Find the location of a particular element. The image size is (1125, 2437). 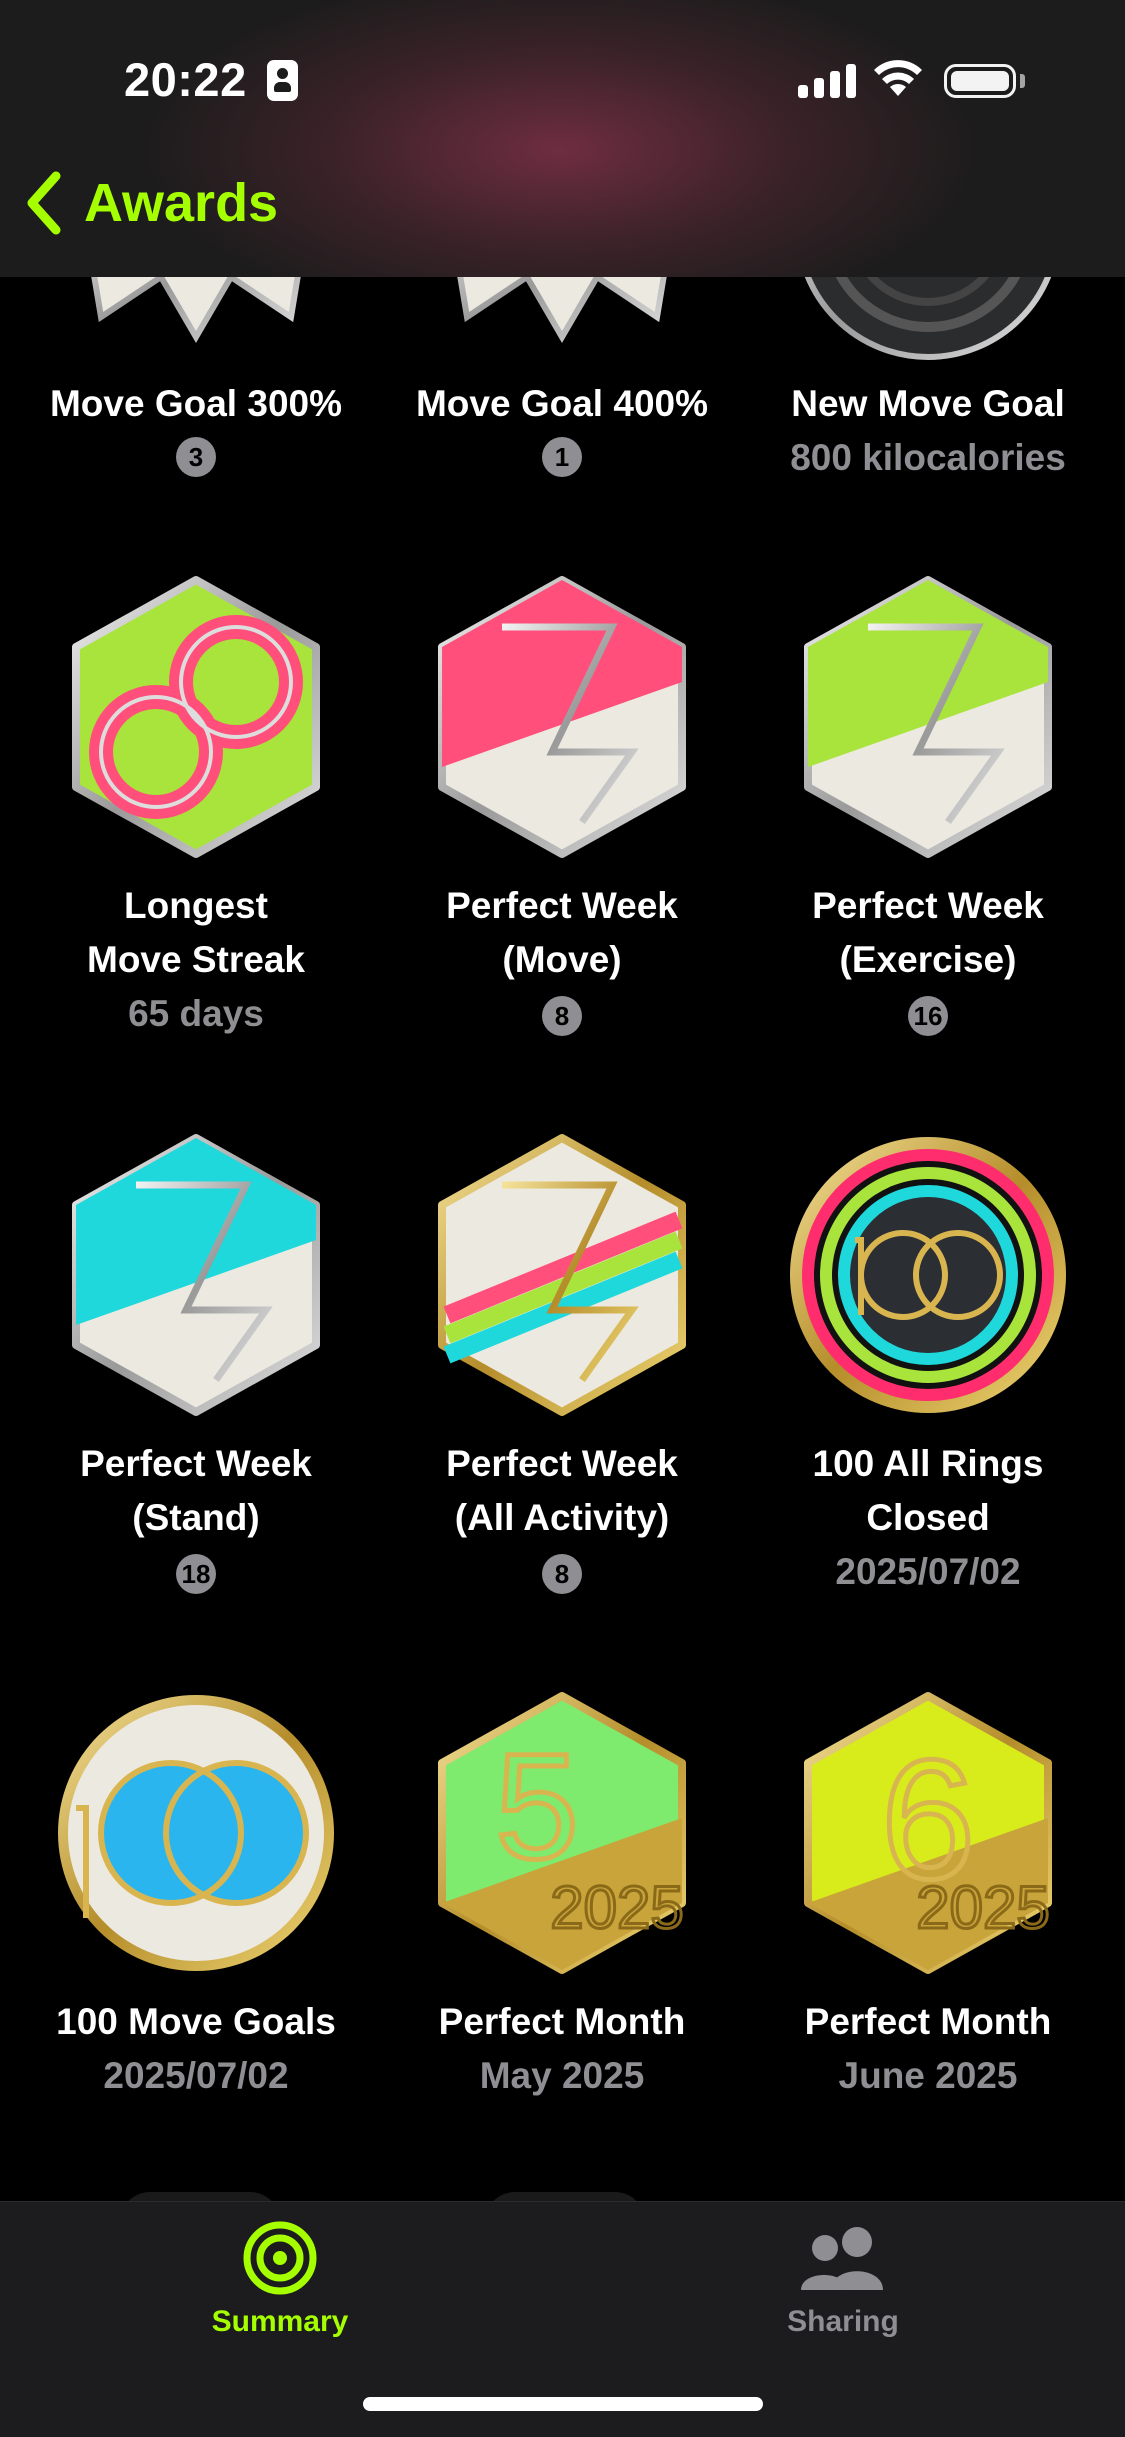

award-name: 100 Move Goals is located at coordinates (196, 2021).